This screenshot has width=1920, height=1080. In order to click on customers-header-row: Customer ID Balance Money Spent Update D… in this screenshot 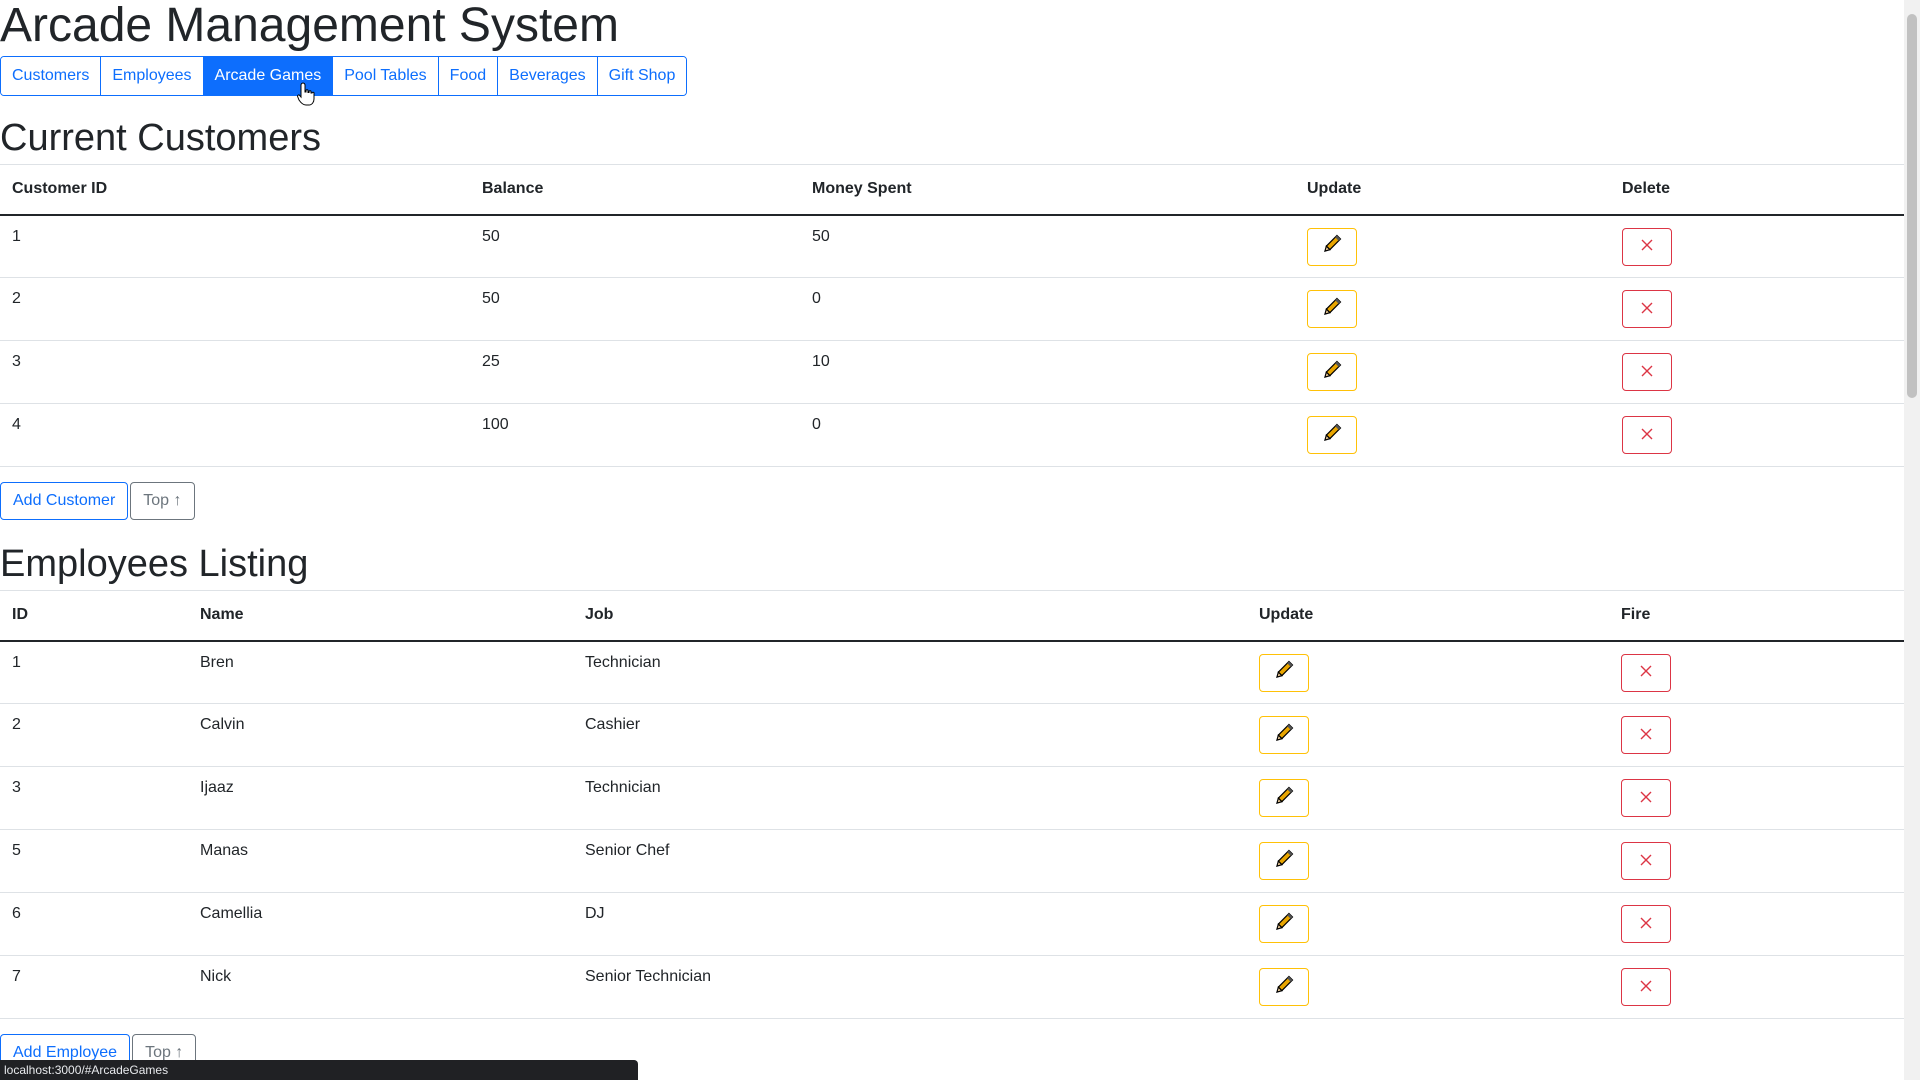, I will do `click(952, 190)`.